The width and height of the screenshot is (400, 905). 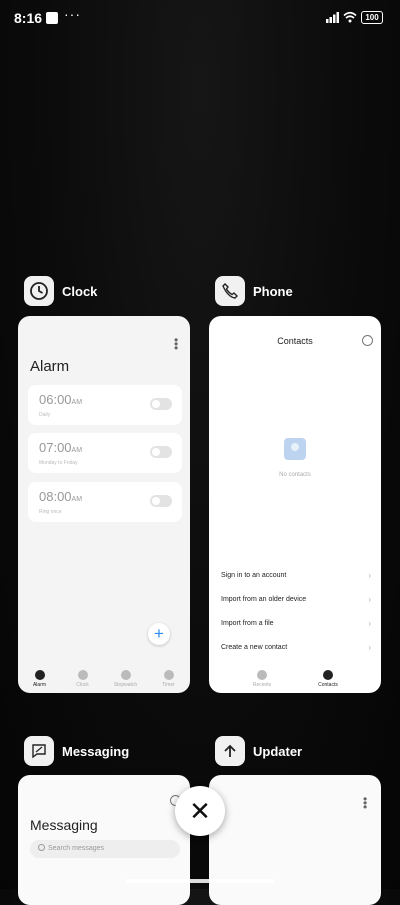 I want to click on alarm-time: 07:00, so click(x=55, y=447).